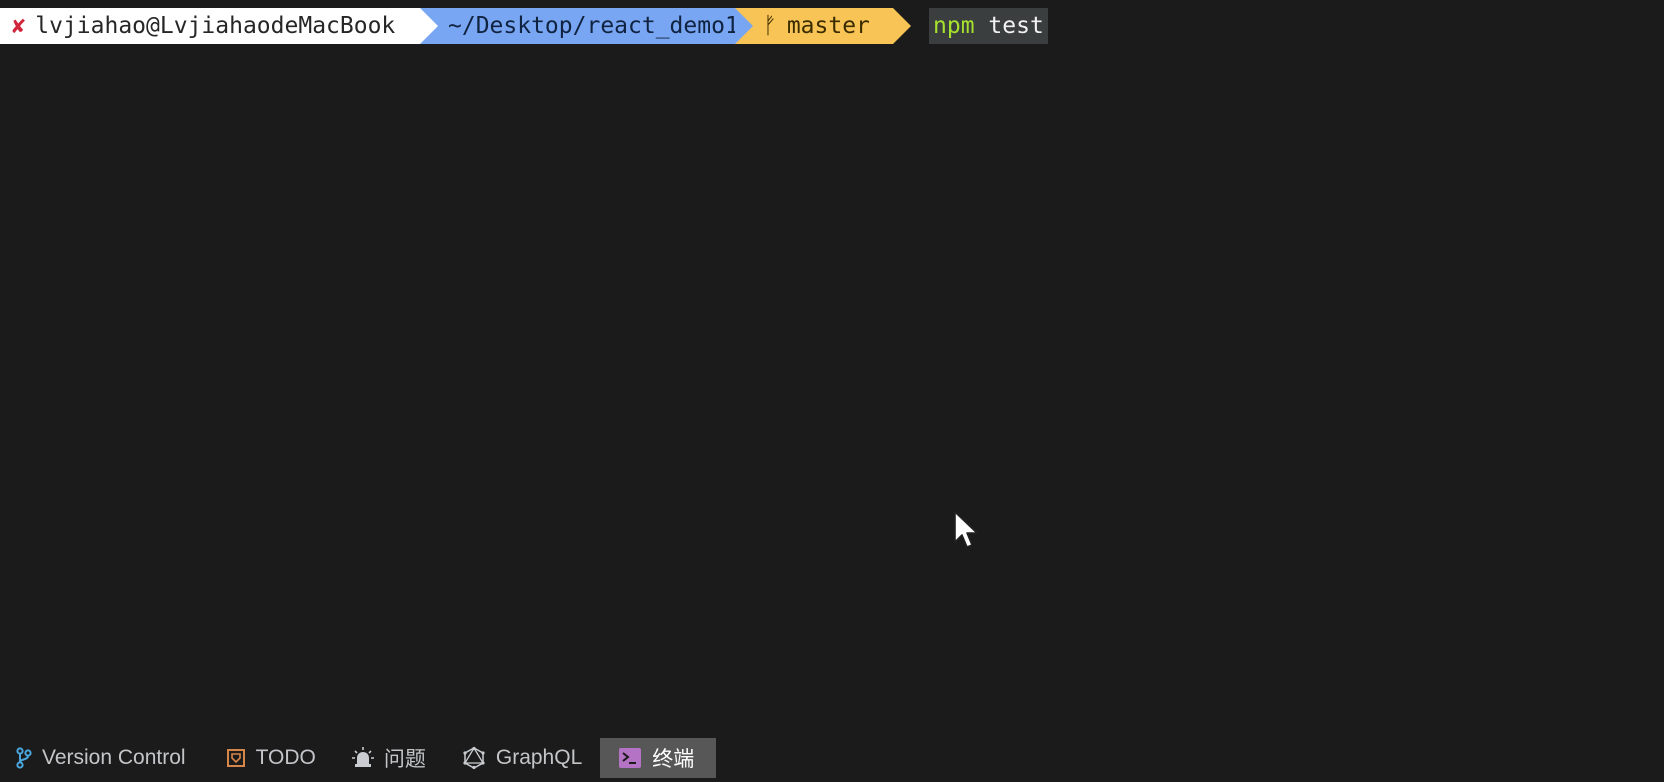 This screenshot has height=782, width=1664. Describe the element at coordinates (832, 758) in the screenshot. I see `tool-window-bar: Version Control TODO 问题 GraphQL 终端` at that location.